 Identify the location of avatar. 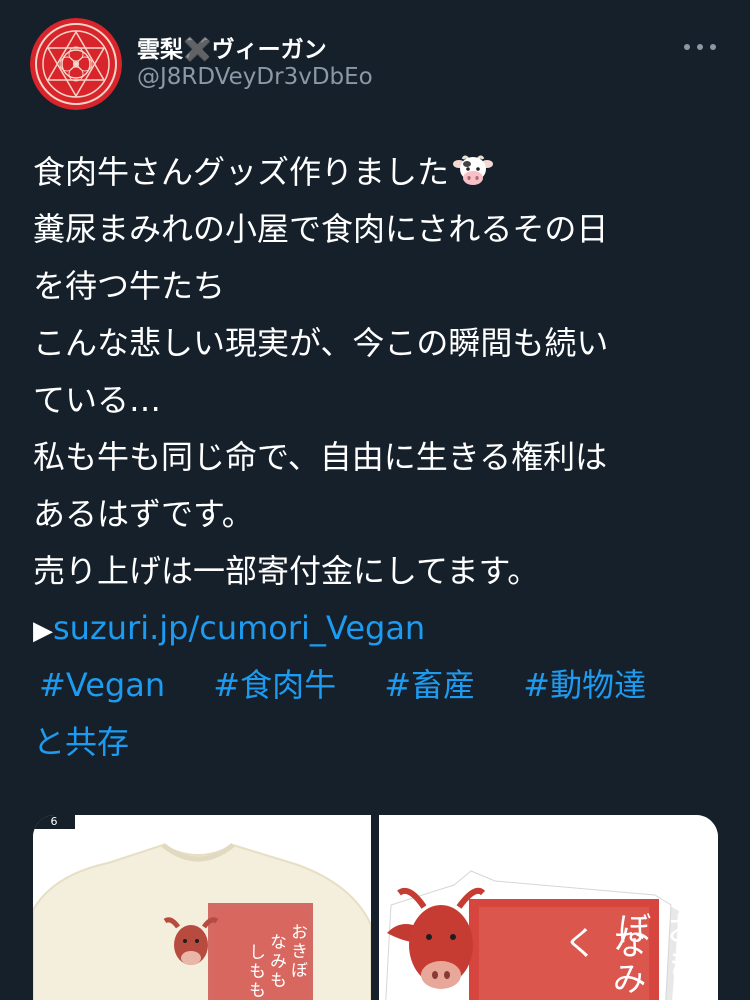
(76, 64).